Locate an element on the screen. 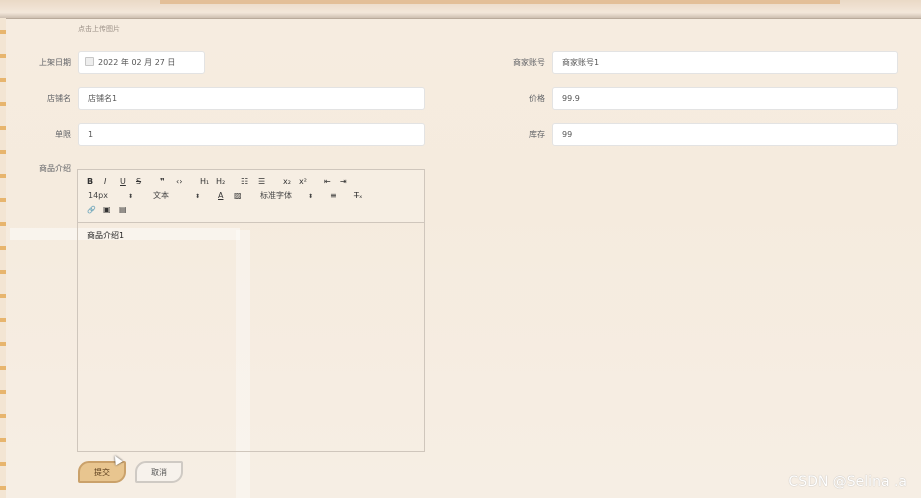 This screenshot has width=921, height=498. merchant-account-input: 商家账号1 is located at coordinates (725, 62).